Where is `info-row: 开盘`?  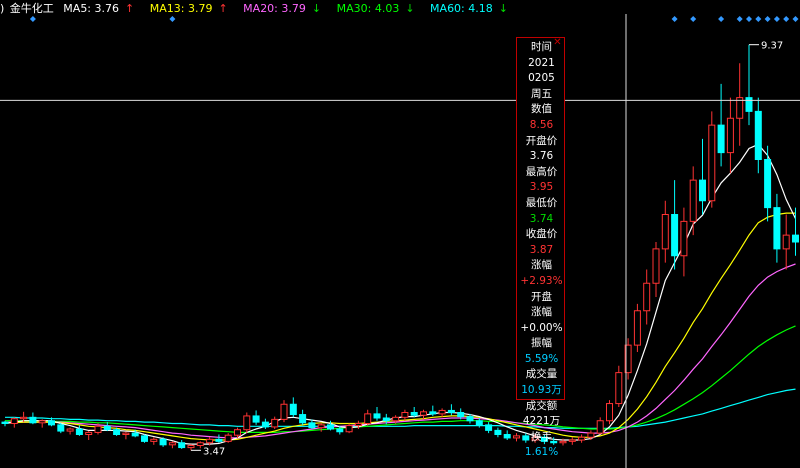 info-row: 开盘 is located at coordinates (541, 296).